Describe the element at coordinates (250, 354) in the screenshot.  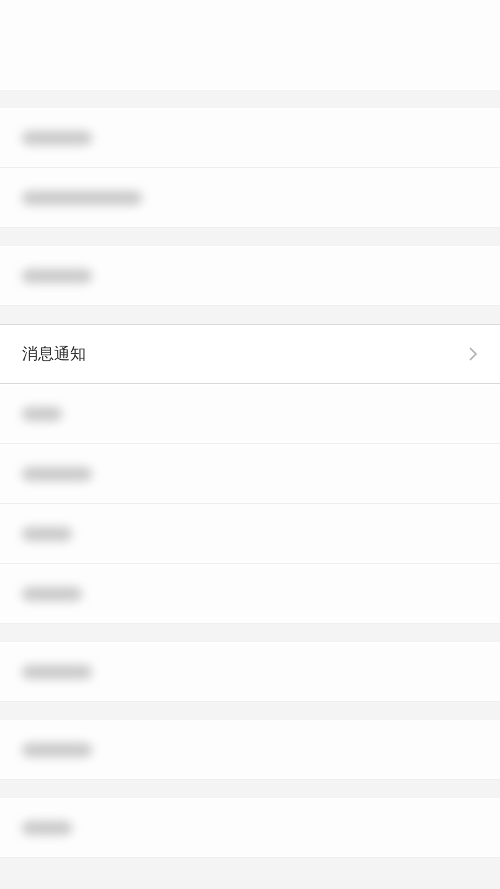
I see `settings-row: 消息通知` at that location.